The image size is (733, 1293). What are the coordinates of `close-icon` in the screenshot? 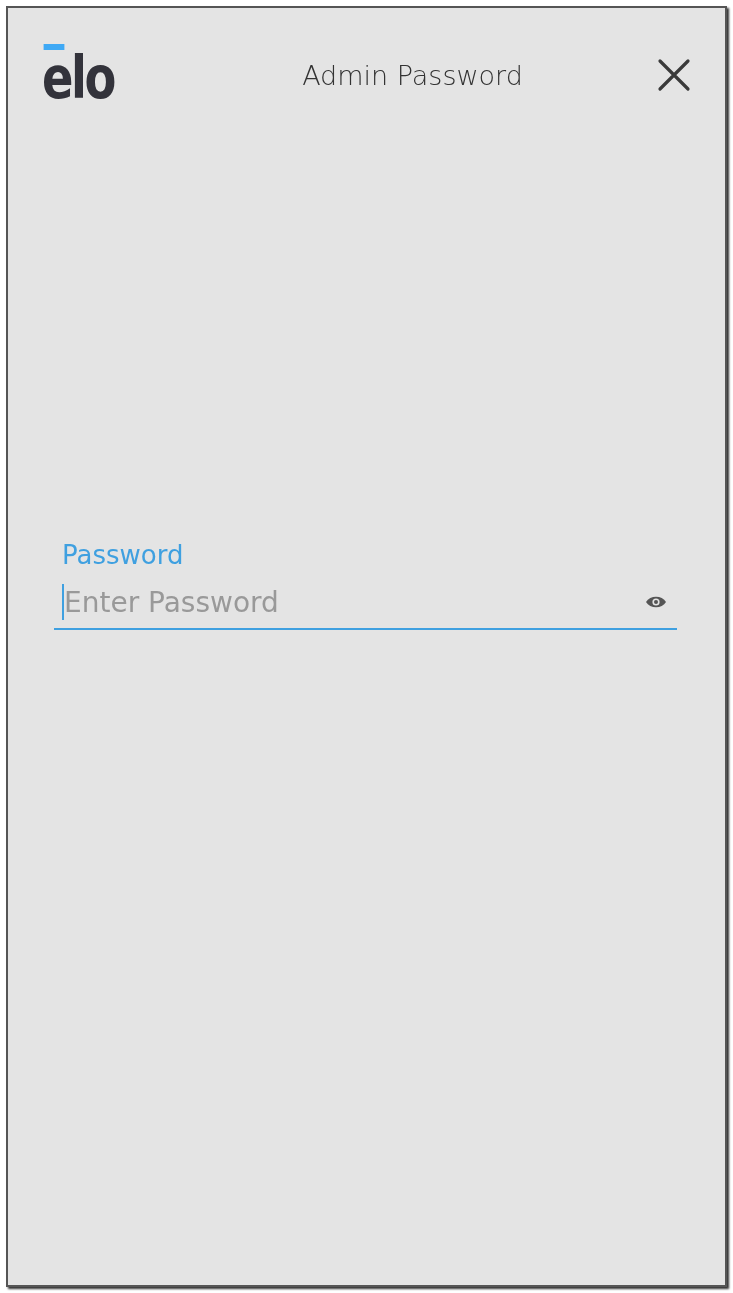 It's located at (674, 75).